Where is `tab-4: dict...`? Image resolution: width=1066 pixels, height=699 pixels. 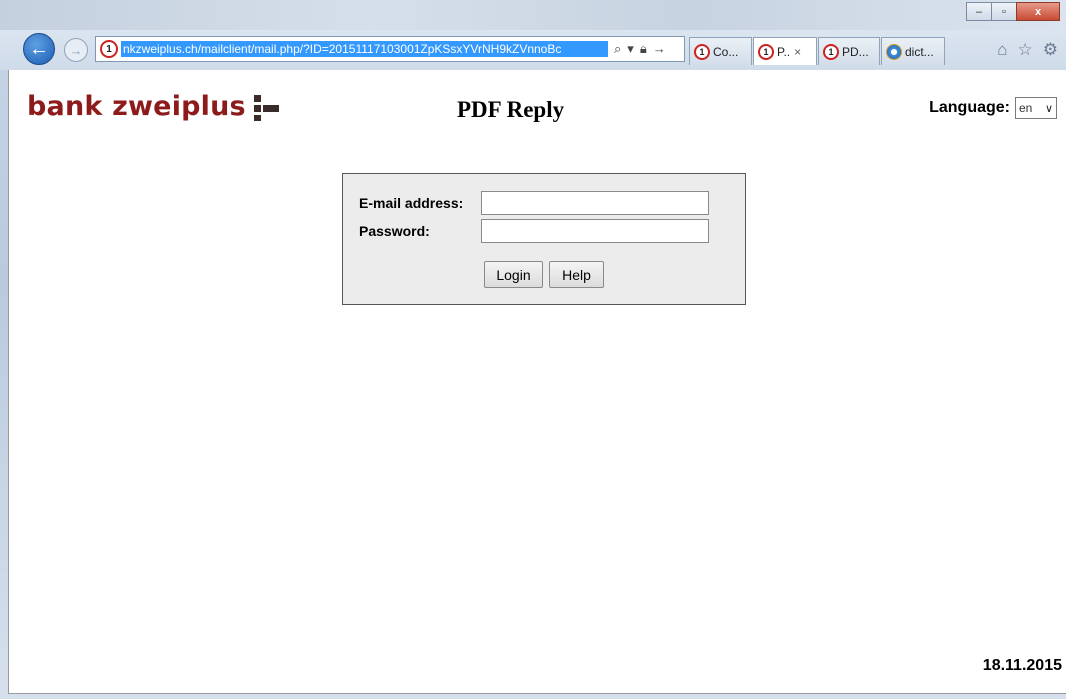
tab-4: dict... is located at coordinates (913, 51).